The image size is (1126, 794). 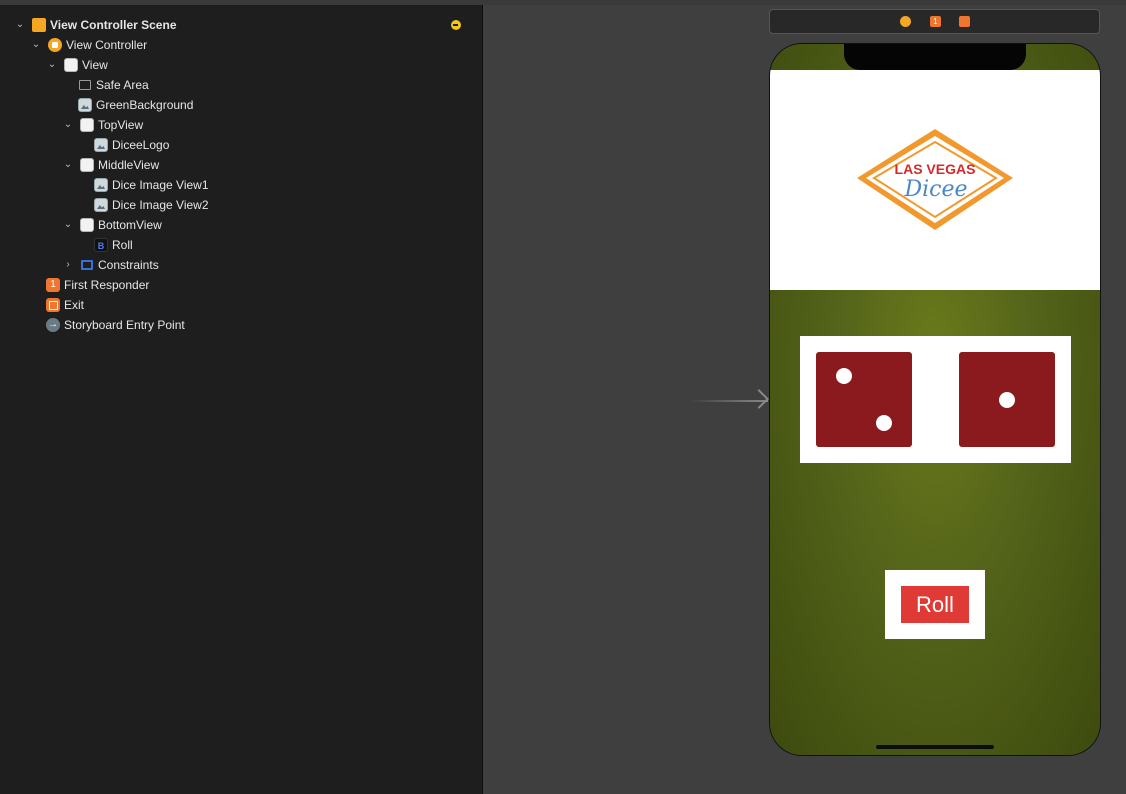 I want to click on outline-item-view-controller: ⌄ View Controller, so click(x=88, y=45).